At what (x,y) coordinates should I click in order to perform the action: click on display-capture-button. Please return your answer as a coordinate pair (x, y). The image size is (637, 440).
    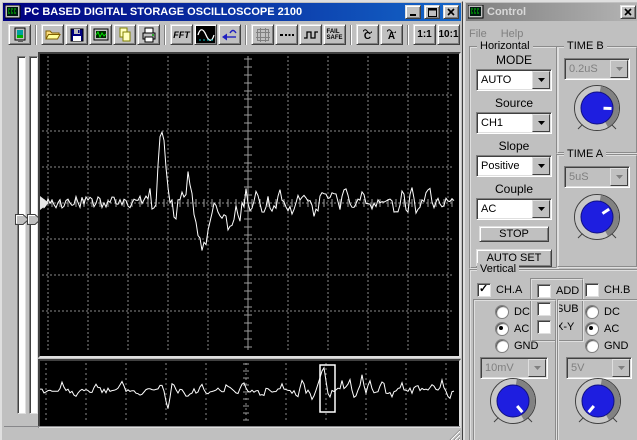
    Looking at the image, I should click on (100, 34).